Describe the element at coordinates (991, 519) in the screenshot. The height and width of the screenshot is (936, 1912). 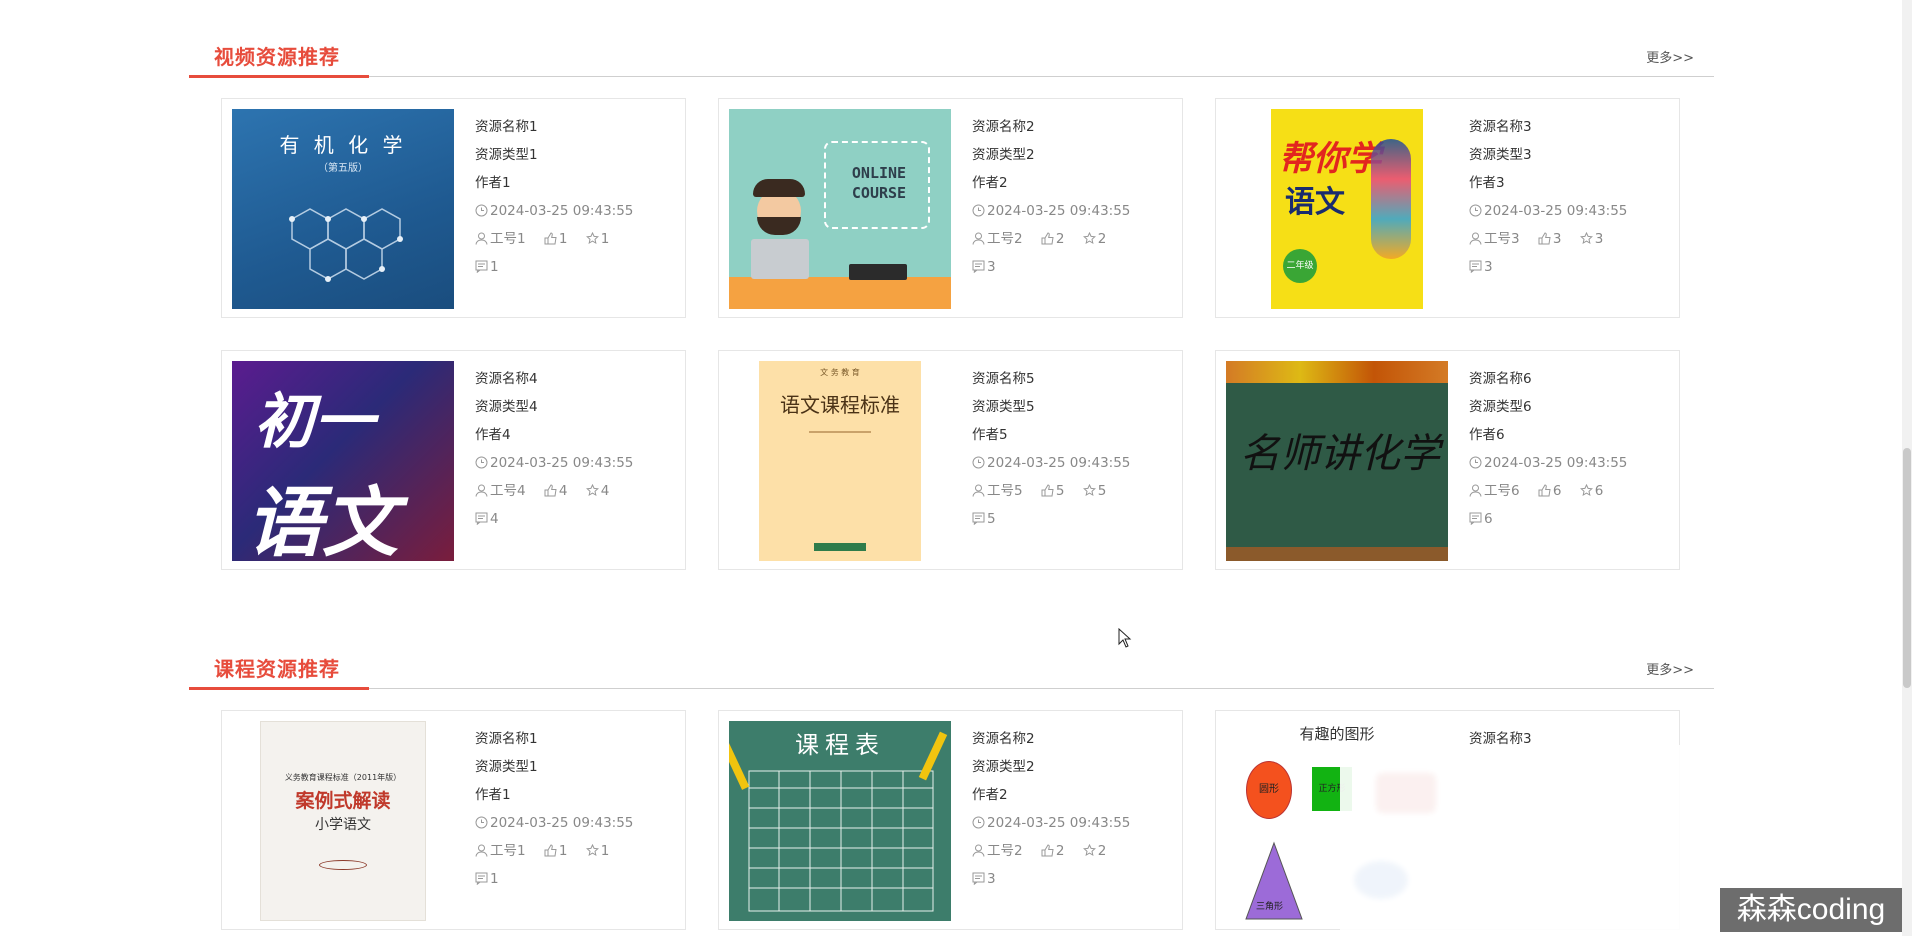
I see `comment-count: 5` at that location.